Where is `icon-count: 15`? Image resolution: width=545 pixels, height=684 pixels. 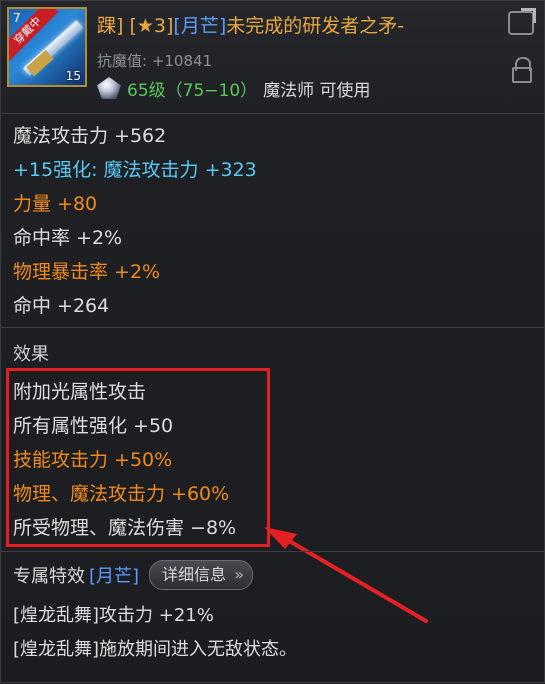 icon-count: 15 is located at coordinates (73, 76).